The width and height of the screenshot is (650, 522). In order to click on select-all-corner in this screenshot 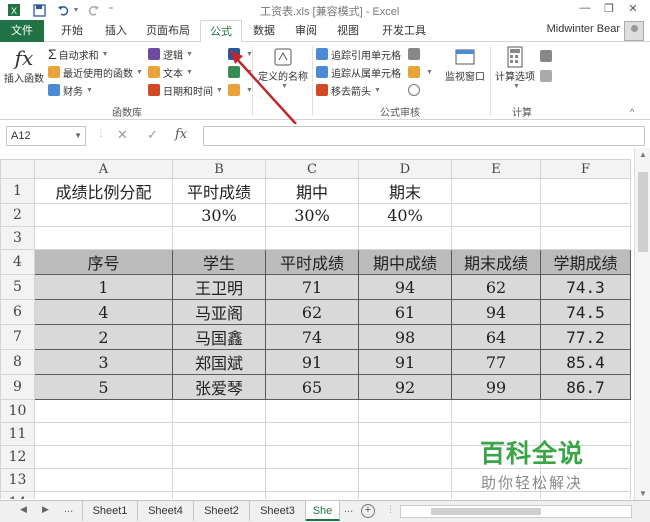, I will do `click(17, 169)`.